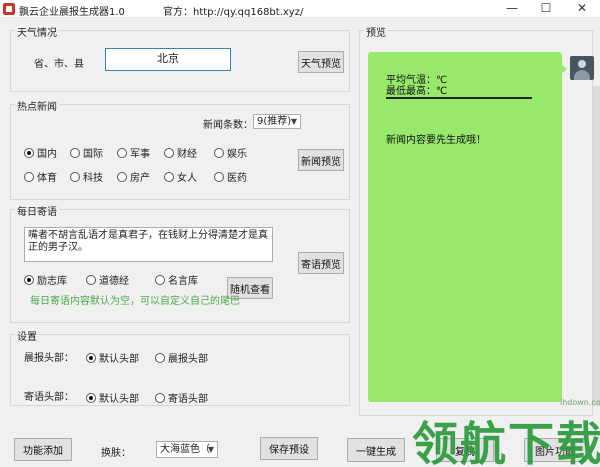  What do you see at coordinates (112, 357) in the screenshot?
I see `morning-header-default-radio: 默认头部` at bounding box center [112, 357].